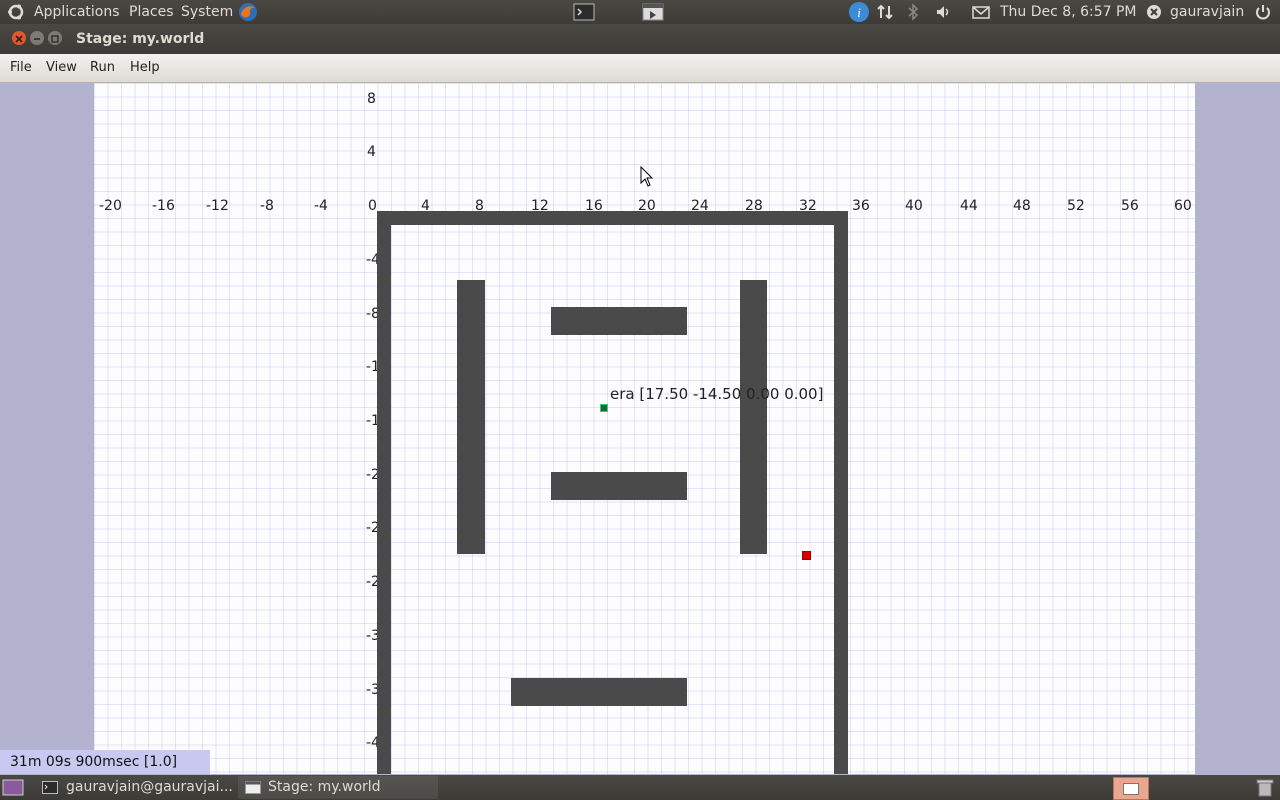 The height and width of the screenshot is (800, 1280). Describe the element at coordinates (384, 492) in the screenshot. I see `wall-left` at that location.